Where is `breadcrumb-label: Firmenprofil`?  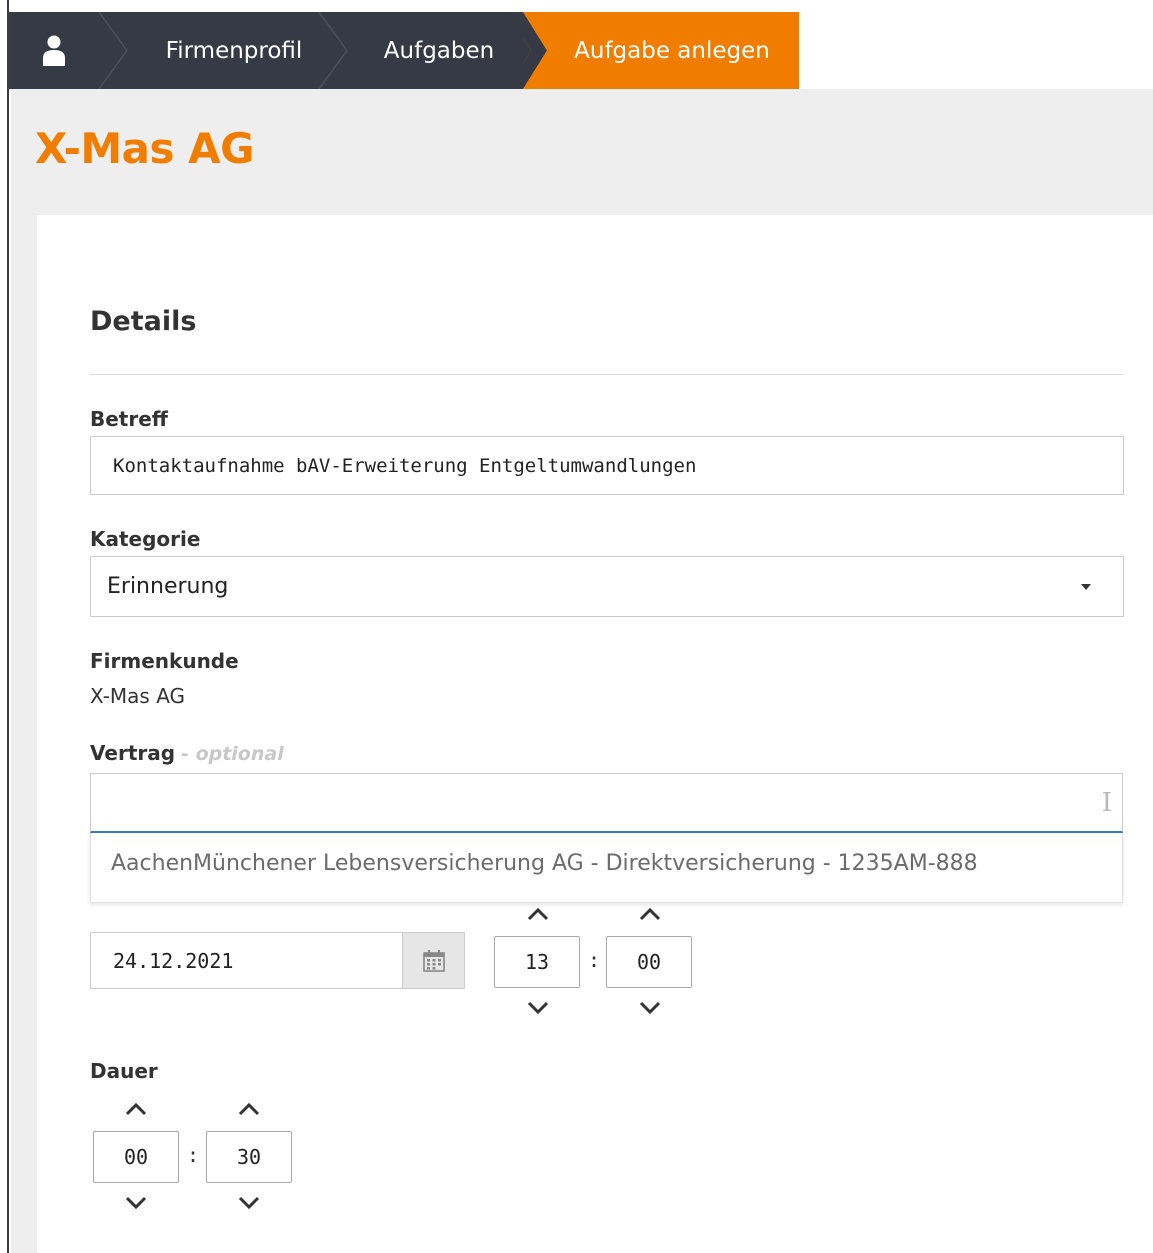 breadcrumb-label: Firmenprofil is located at coordinates (234, 50).